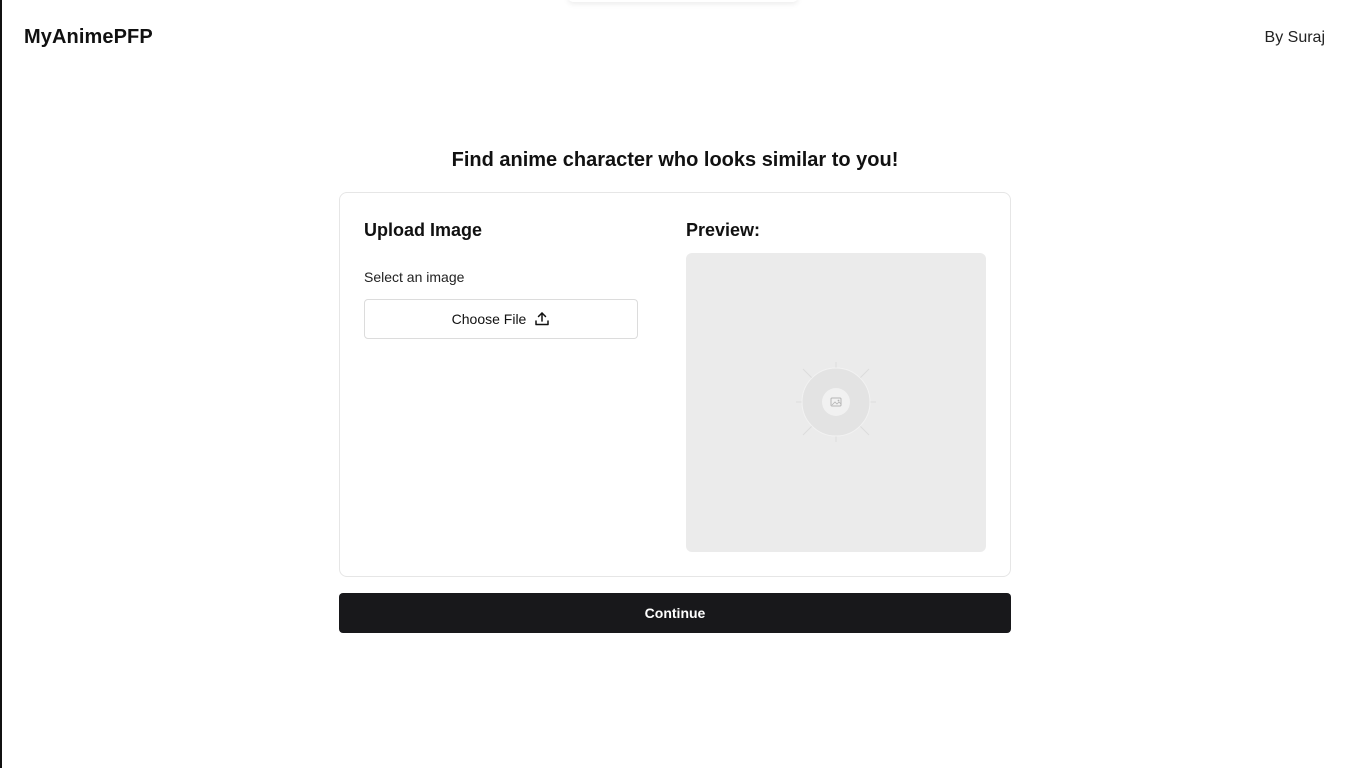  I want to click on author-credit: By Suraj, so click(1294, 37).